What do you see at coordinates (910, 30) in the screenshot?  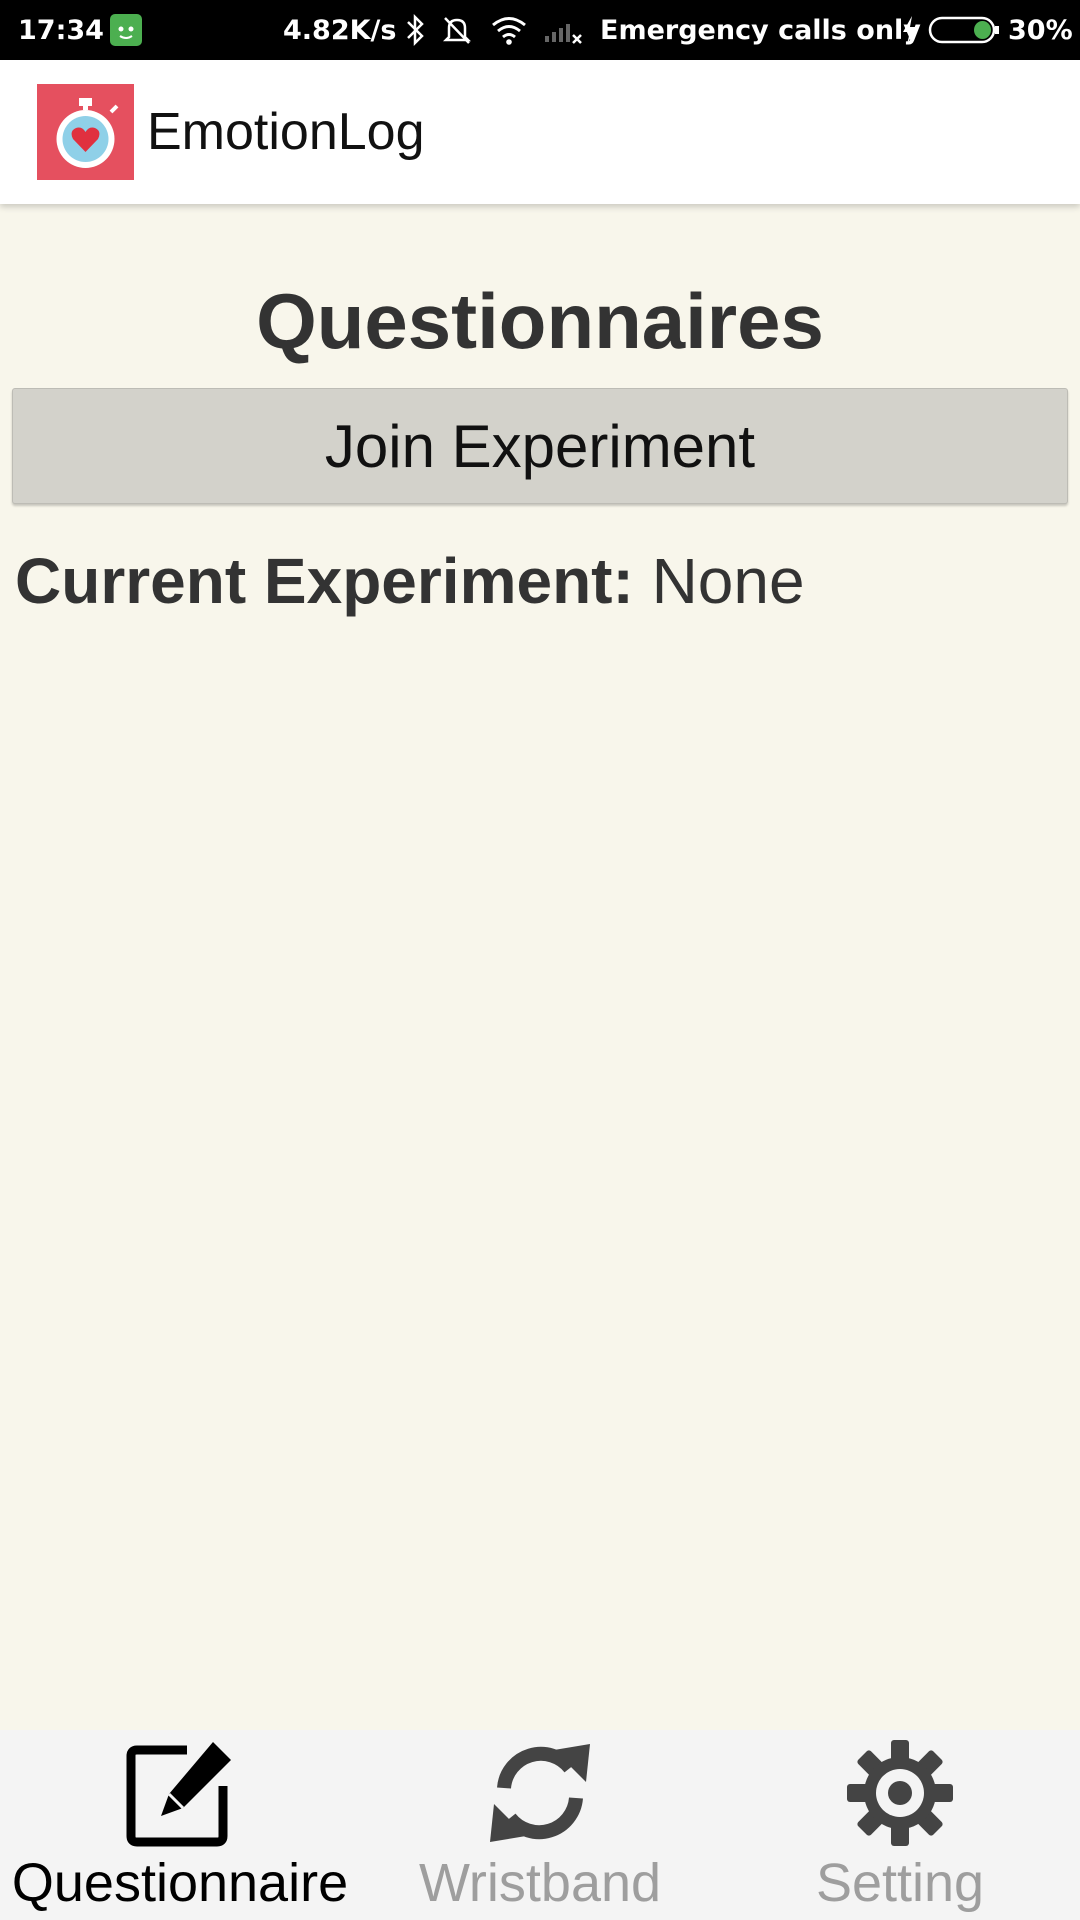 I see `charging-icon` at bounding box center [910, 30].